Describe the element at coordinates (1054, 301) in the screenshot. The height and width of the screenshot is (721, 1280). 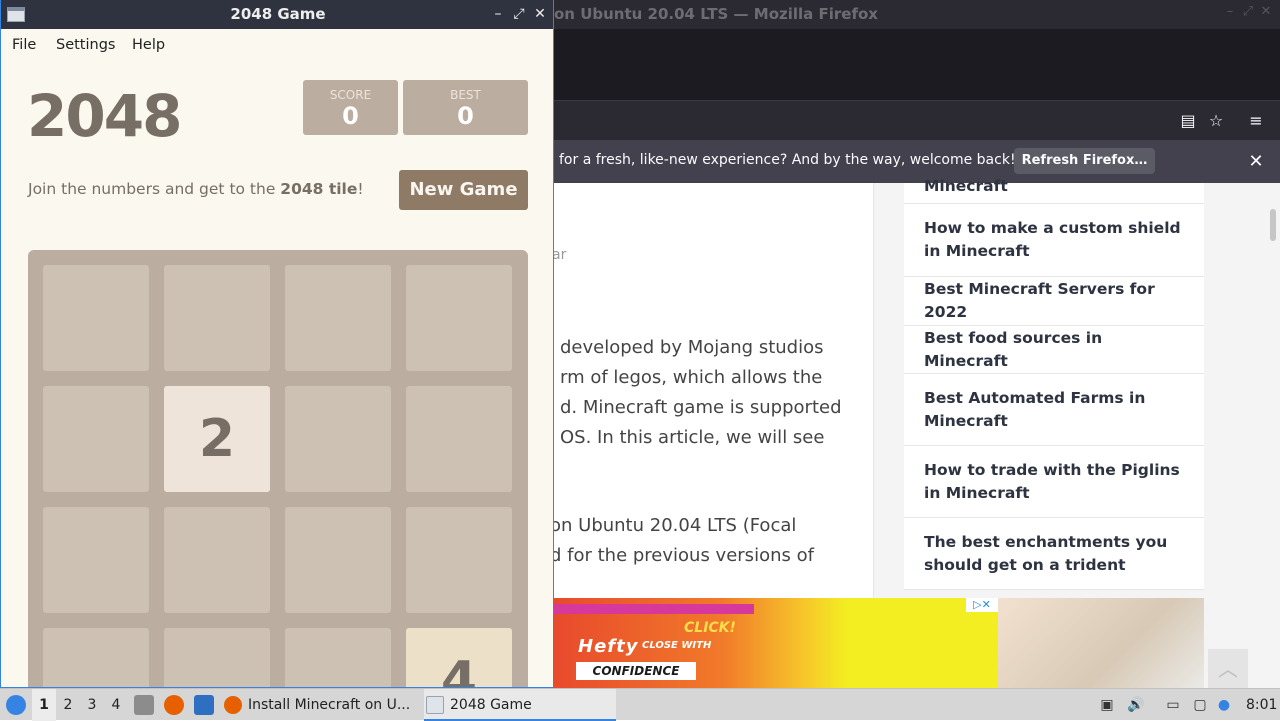
I see `sidebar-link: Best Minecraft Servers for 2022` at that location.